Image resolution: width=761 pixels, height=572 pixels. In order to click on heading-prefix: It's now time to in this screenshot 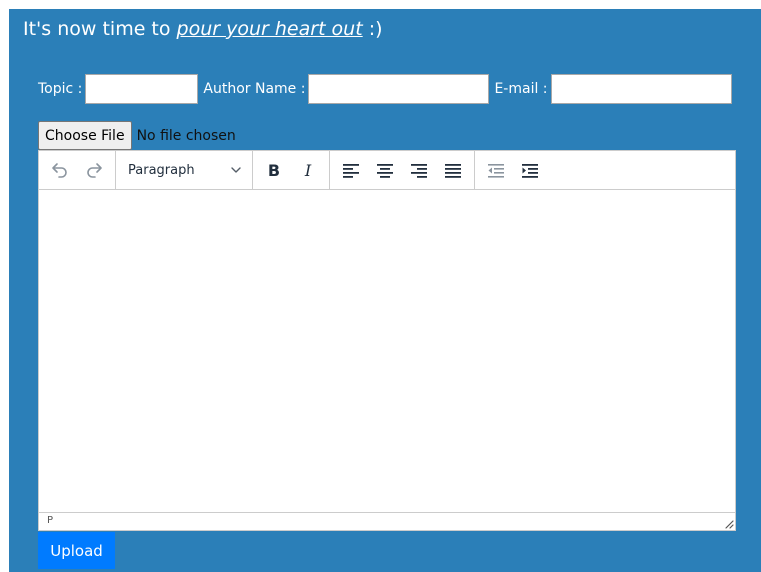, I will do `click(100, 29)`.